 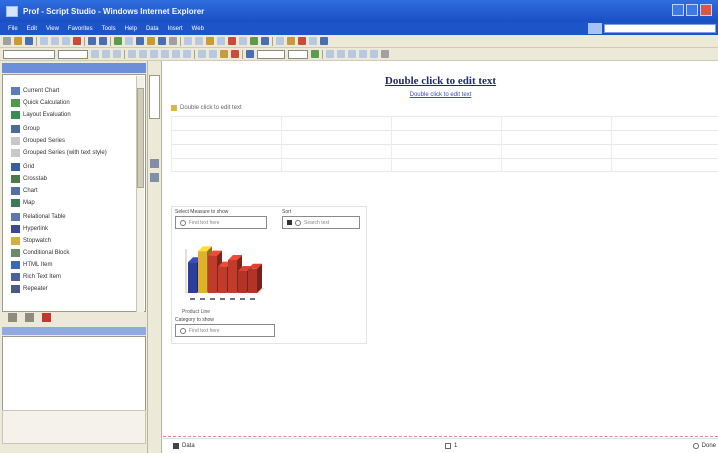 I want to click on menu-favorites: Favorites, so click(x=80, y=29).